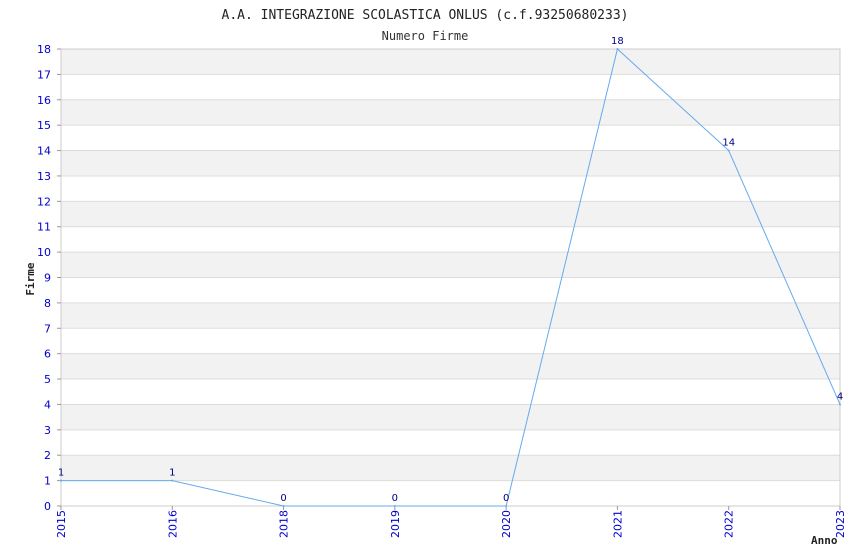 The width and height of the screenshot is (850, 550). Describe the element at coordinates (44, 74) in the screenshot. I see `y-tick-label: 17` at that location.